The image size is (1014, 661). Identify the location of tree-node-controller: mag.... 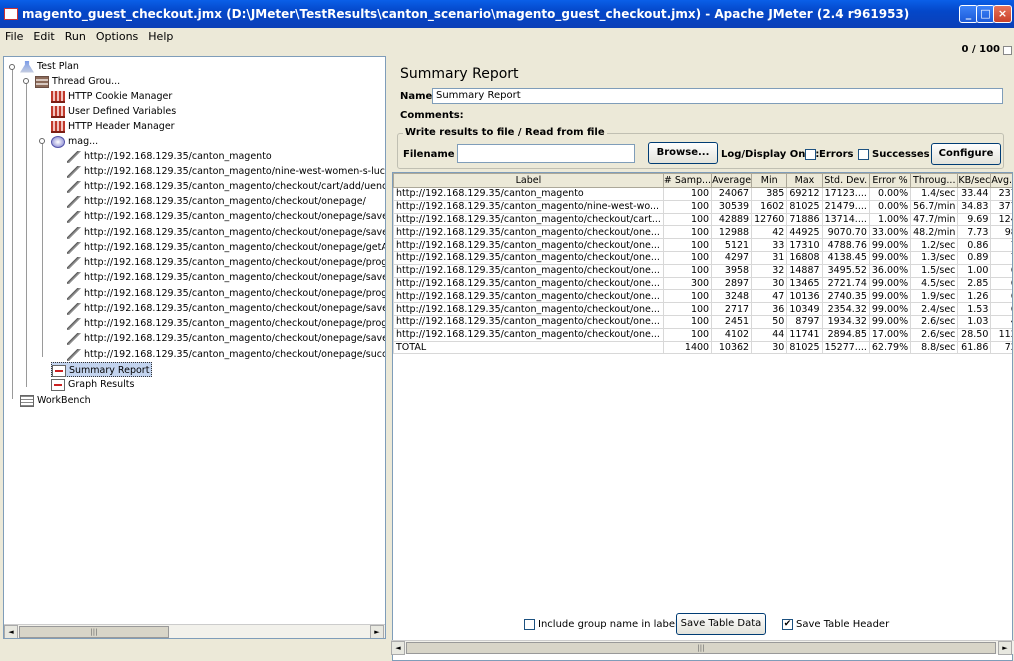
(74, 141).